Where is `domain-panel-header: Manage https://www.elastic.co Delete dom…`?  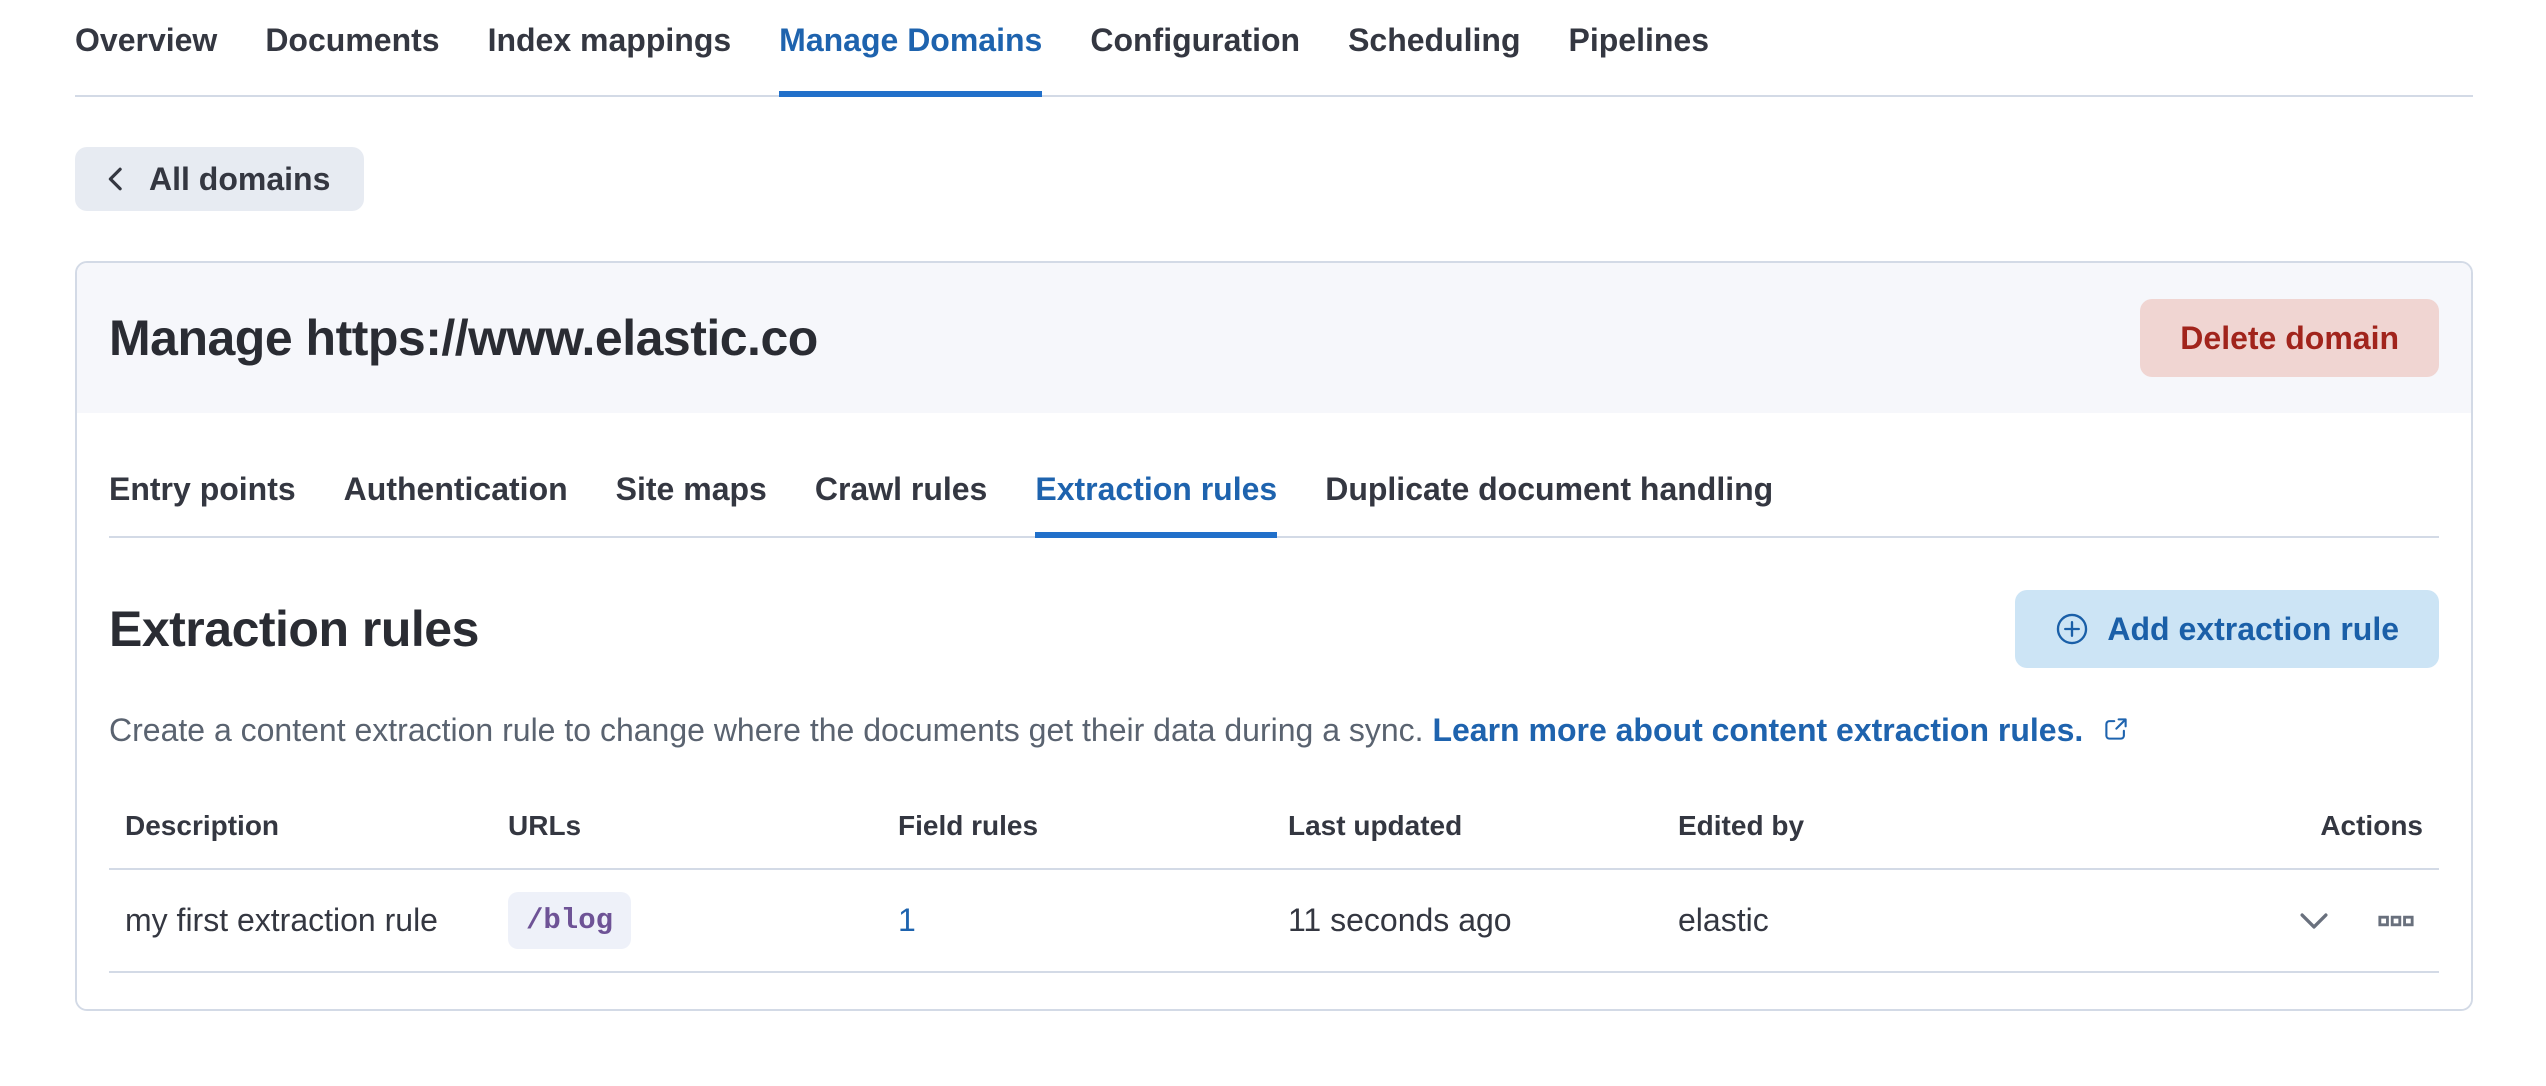
domain-panel-header: Manage https://www.elastic.co Delete dom… is located at coordinates (1274, 338).